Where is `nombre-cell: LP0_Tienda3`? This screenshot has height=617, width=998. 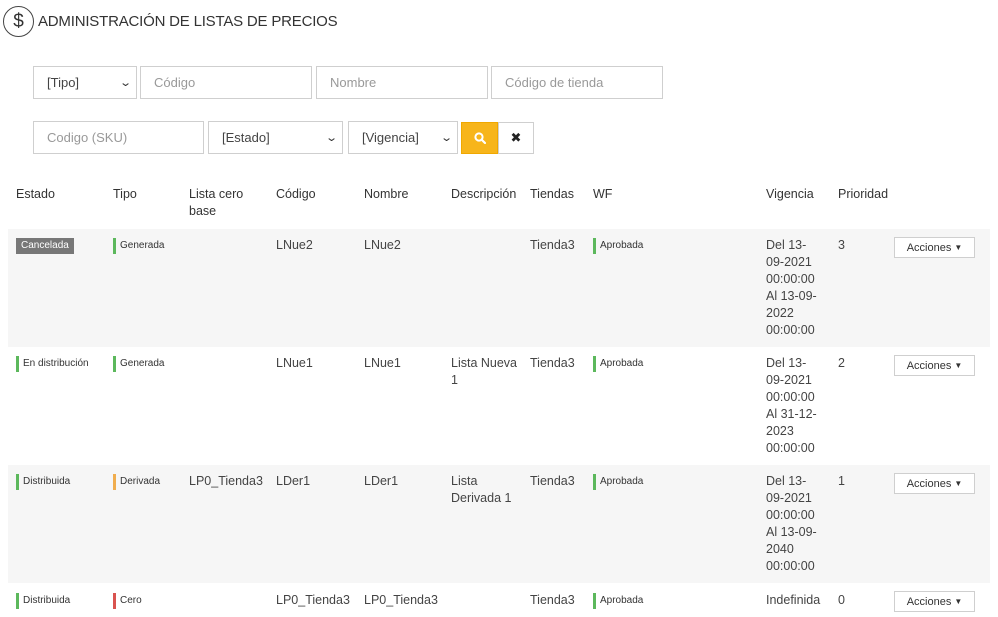
nombre-cell: LP0_Tienda3 is located at coordinates (401, 600).